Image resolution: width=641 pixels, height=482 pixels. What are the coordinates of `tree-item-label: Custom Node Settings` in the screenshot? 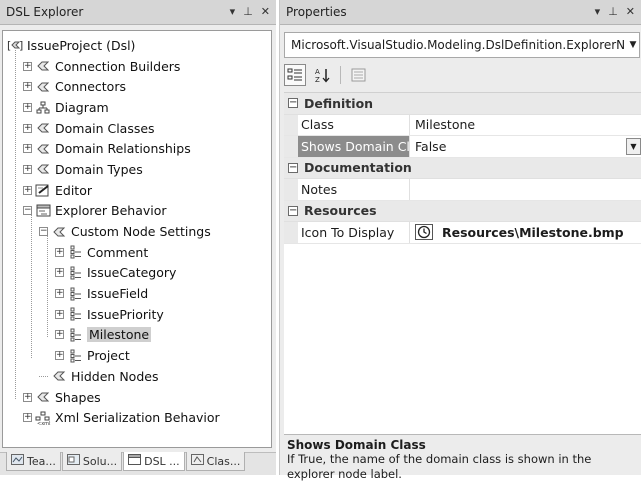 It's located at (141, 232).